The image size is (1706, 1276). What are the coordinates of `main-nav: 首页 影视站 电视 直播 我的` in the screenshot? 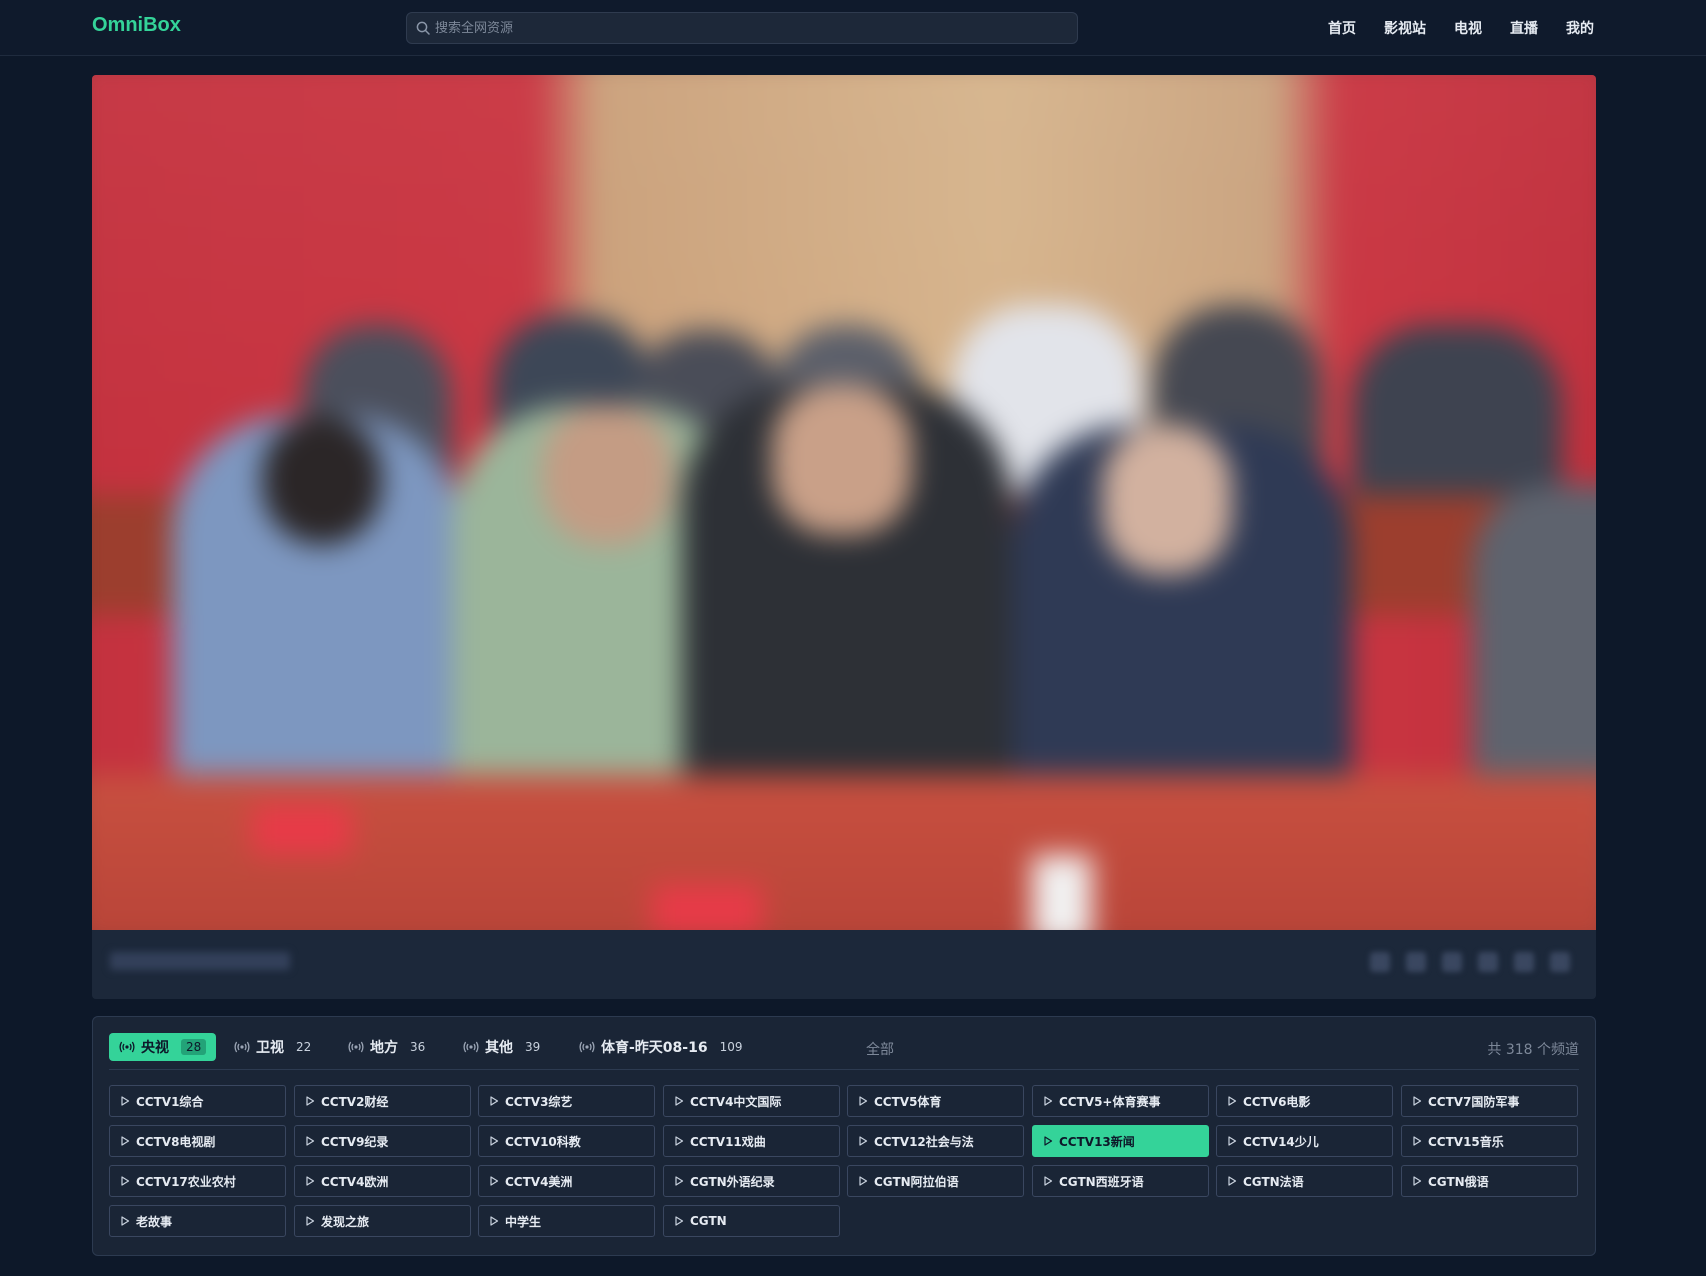 It's located at (1461, 28).